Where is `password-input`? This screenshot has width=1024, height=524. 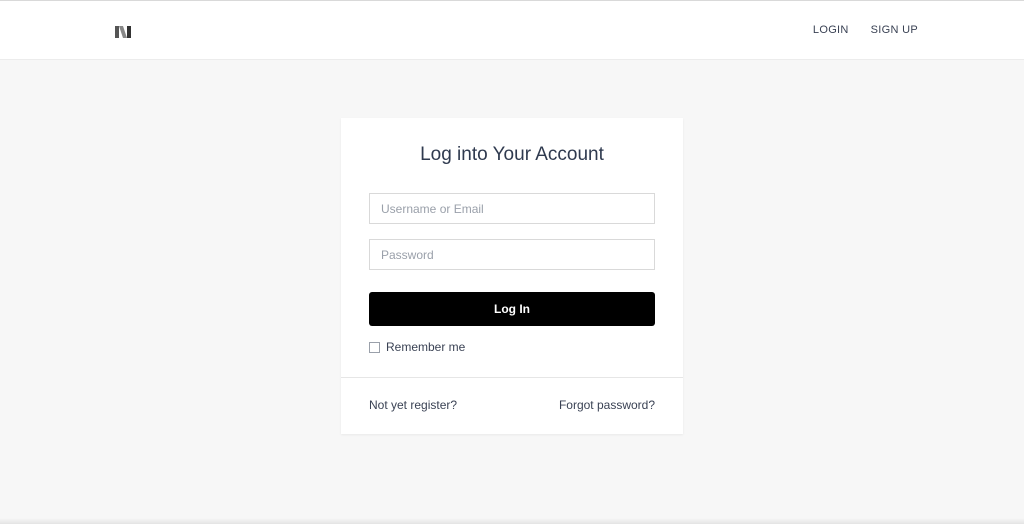 password-input is located at coordinates (512, 254).